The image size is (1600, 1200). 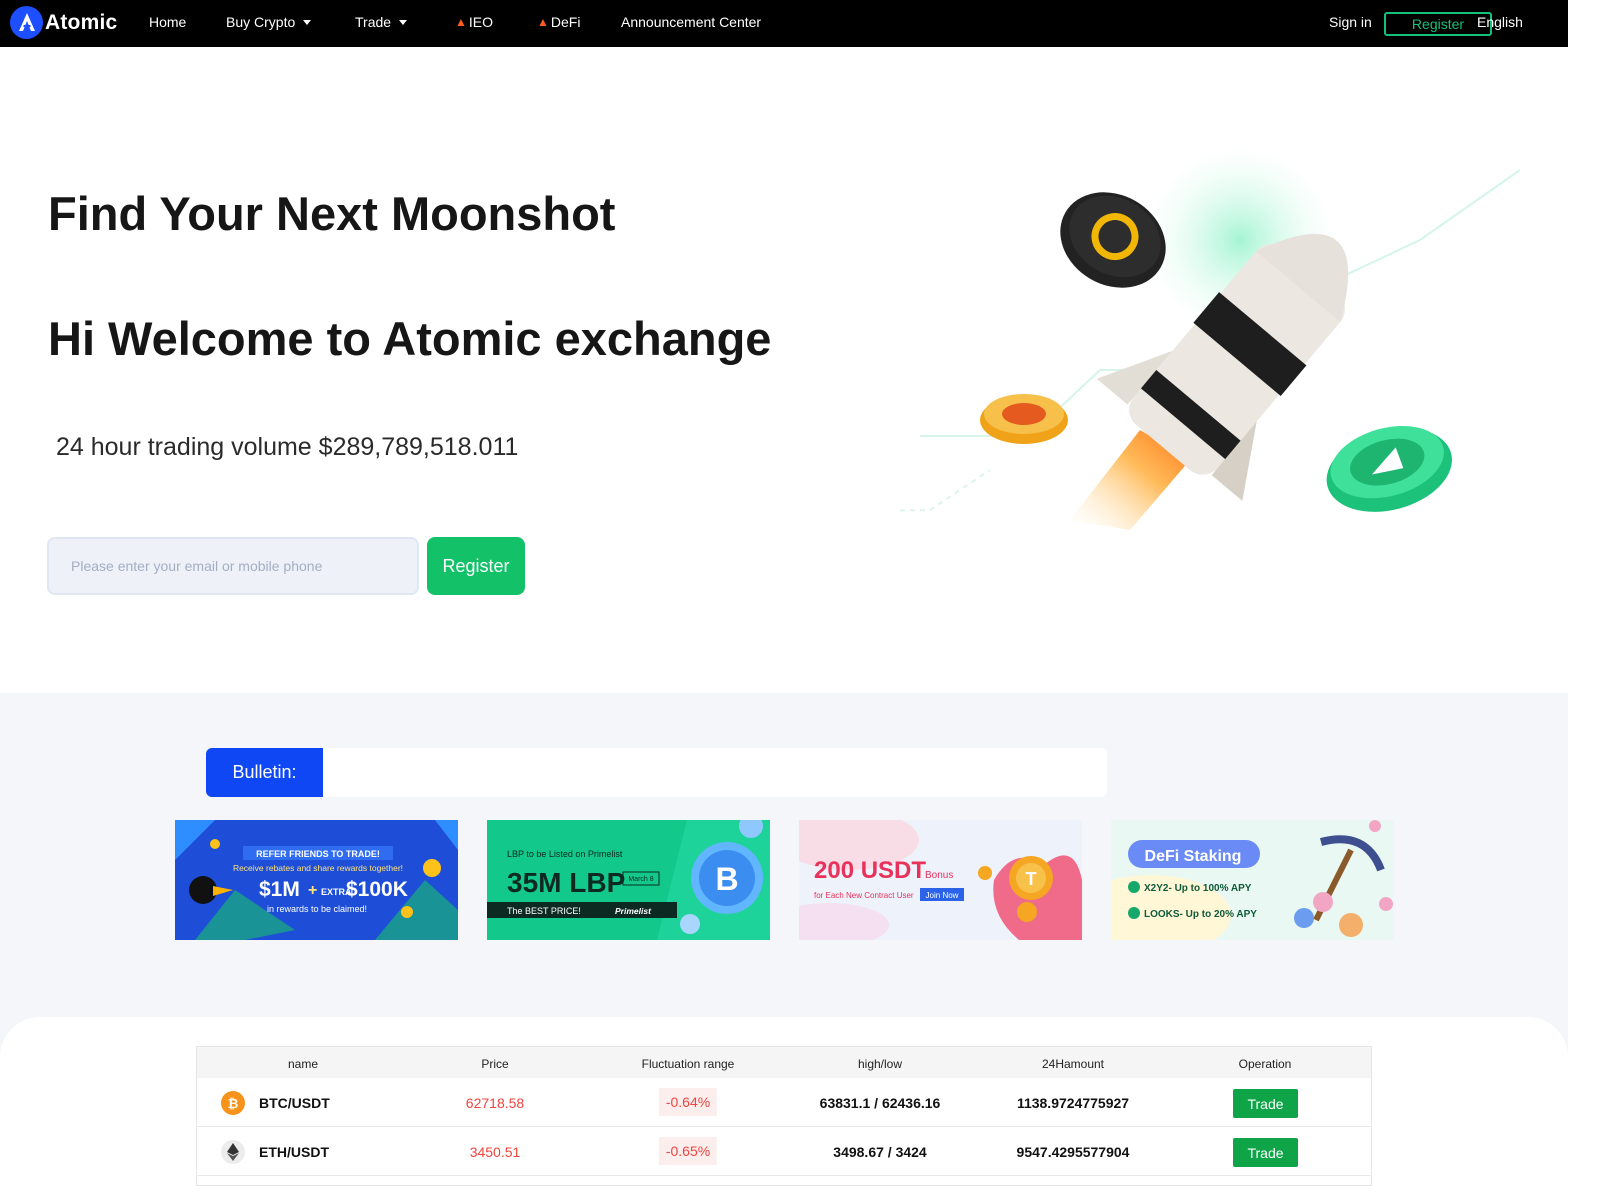 I want to click on amount-value: 9547.4295577904, so click(x=1073, y=1152).